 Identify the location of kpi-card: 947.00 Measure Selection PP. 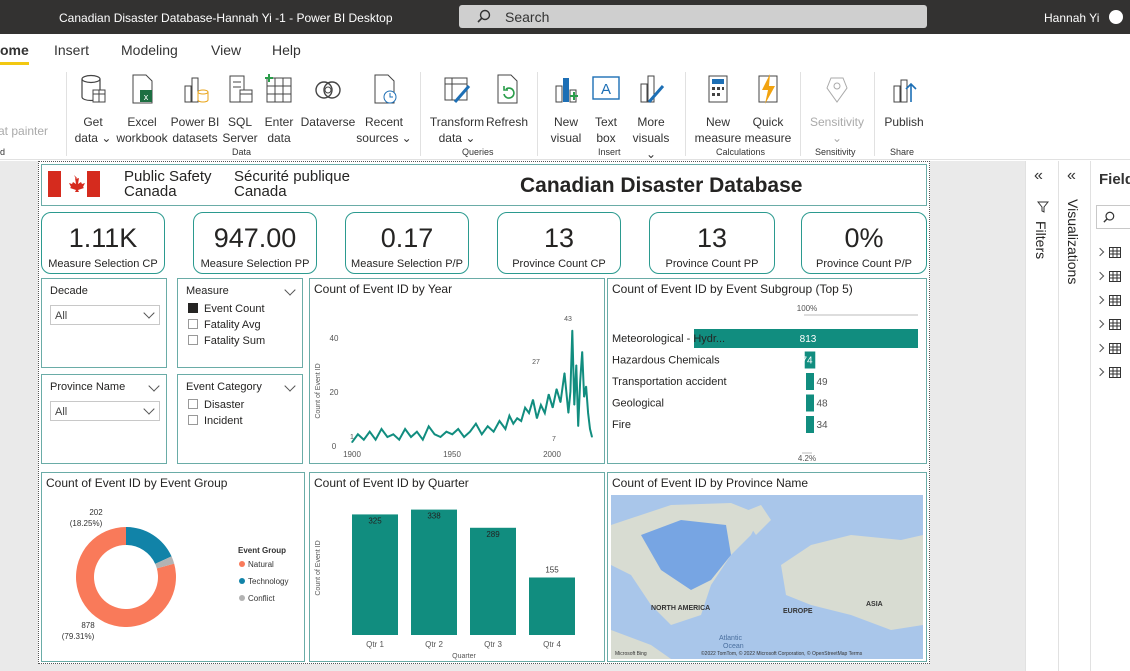
(255, 243).